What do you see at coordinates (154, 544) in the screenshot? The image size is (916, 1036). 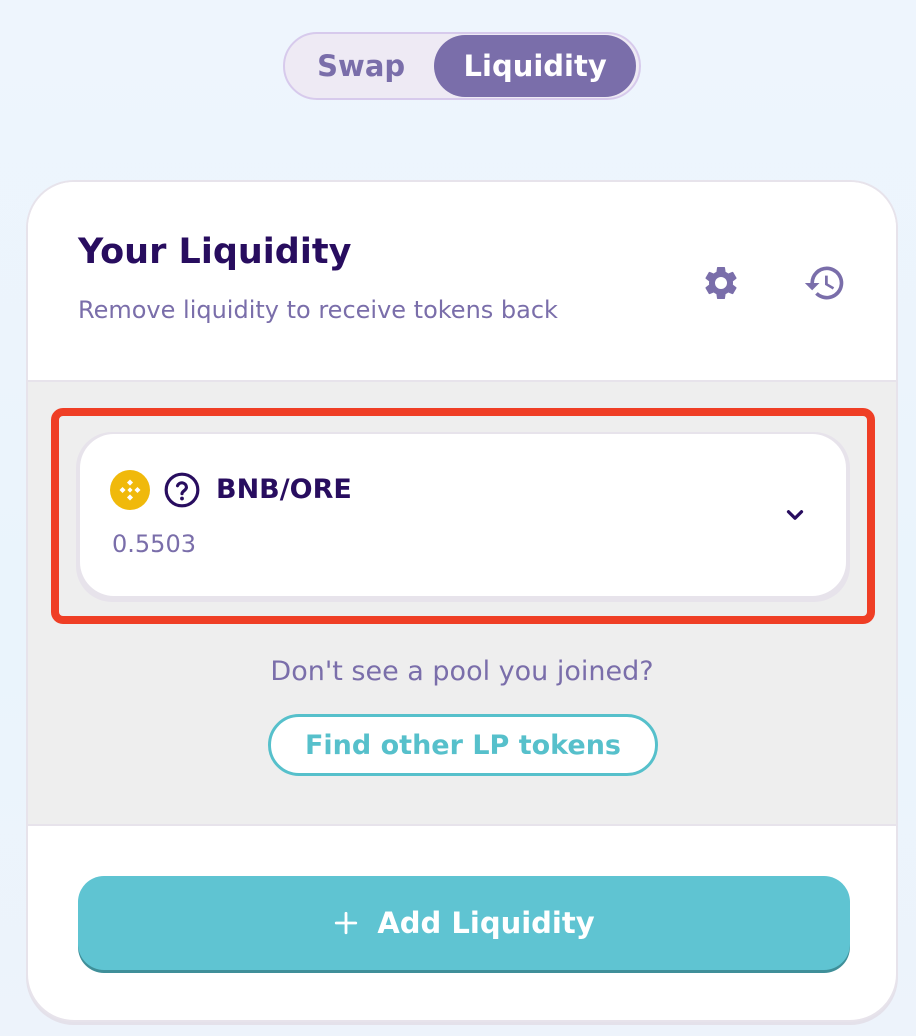 I see `pool-balance: 0.5503` at bounding box center [154, 544].